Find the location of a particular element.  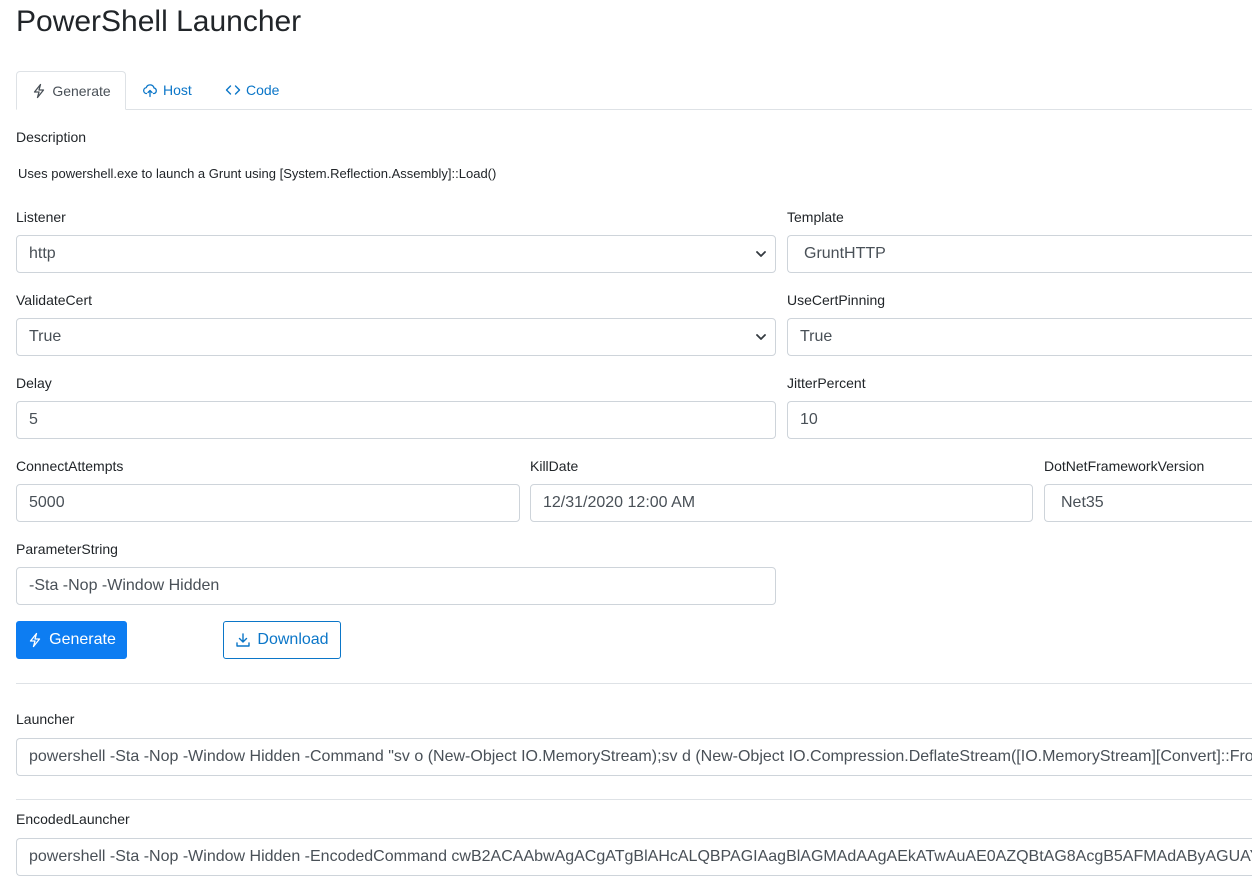

kill-date-input: 12/31/2020 12:00 AM is located at coordinates (781, 503).